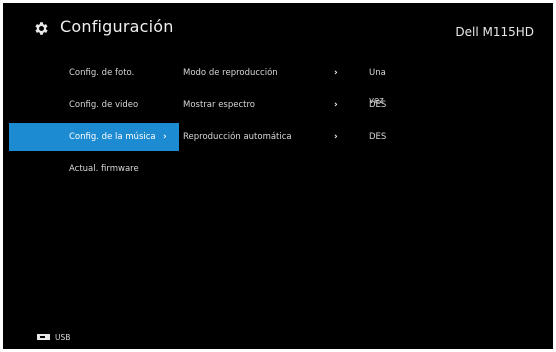  Describe the element at coordinates (237, 137) in the screenshot. I see `option-label: Reproducción automática` at that location.